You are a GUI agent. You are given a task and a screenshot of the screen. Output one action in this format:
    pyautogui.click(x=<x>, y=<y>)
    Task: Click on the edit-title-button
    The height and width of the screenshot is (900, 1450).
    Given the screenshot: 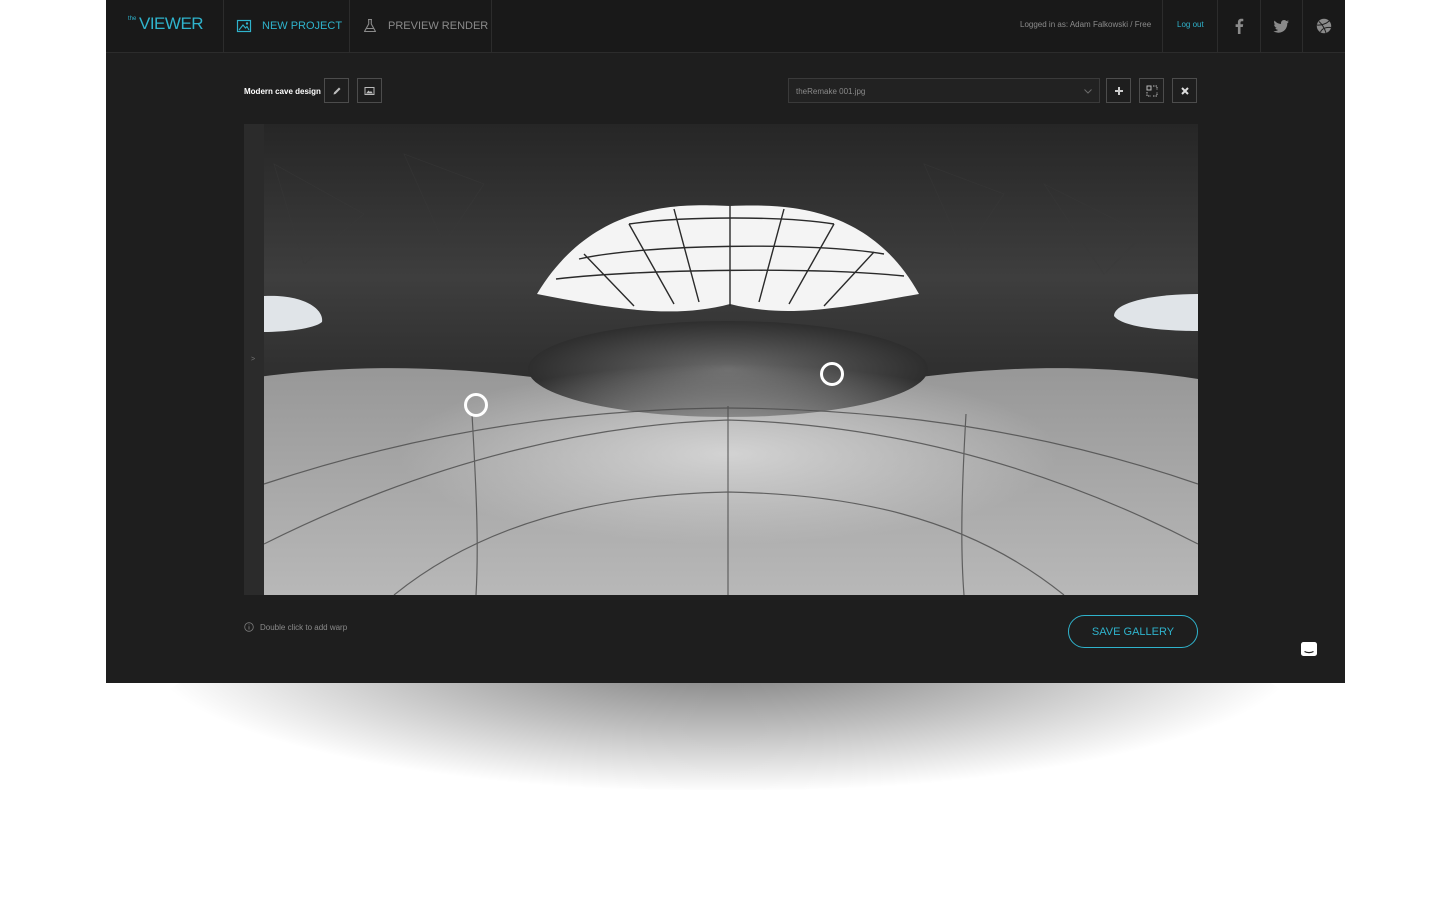 What is the action you would take?
    pyautogui.click(x=336, y=90)
    